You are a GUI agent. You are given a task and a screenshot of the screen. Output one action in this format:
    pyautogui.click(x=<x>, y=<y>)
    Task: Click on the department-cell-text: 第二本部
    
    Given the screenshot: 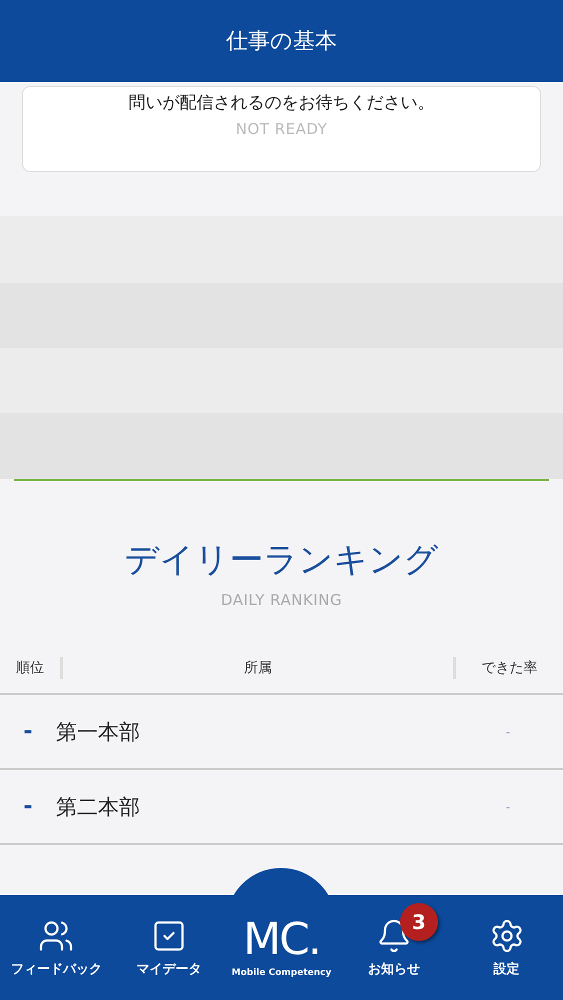 What is the action you would take?
    pyautogui.click(x=98, y=807)
    